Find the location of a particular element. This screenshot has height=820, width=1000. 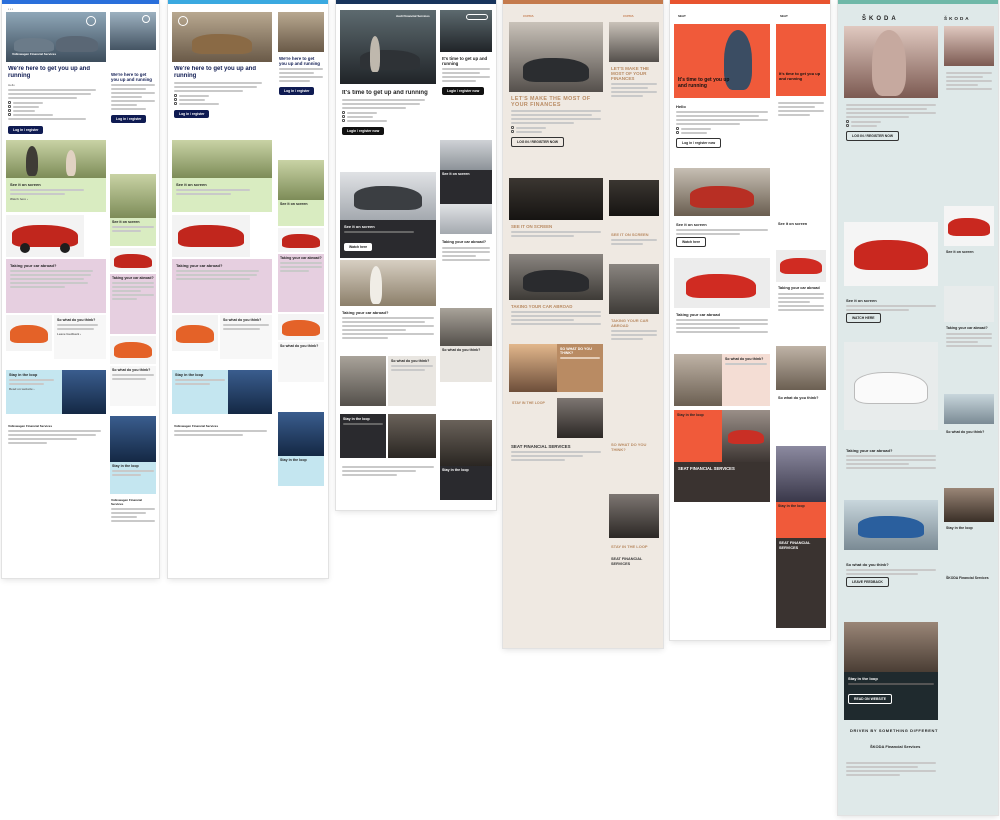

think-block: SO WHAT DO YOU THINK? is located at coordinates (580, 368).